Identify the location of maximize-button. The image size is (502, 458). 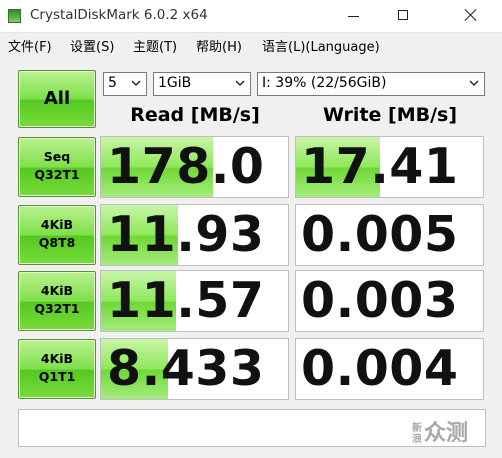
(403, 16).